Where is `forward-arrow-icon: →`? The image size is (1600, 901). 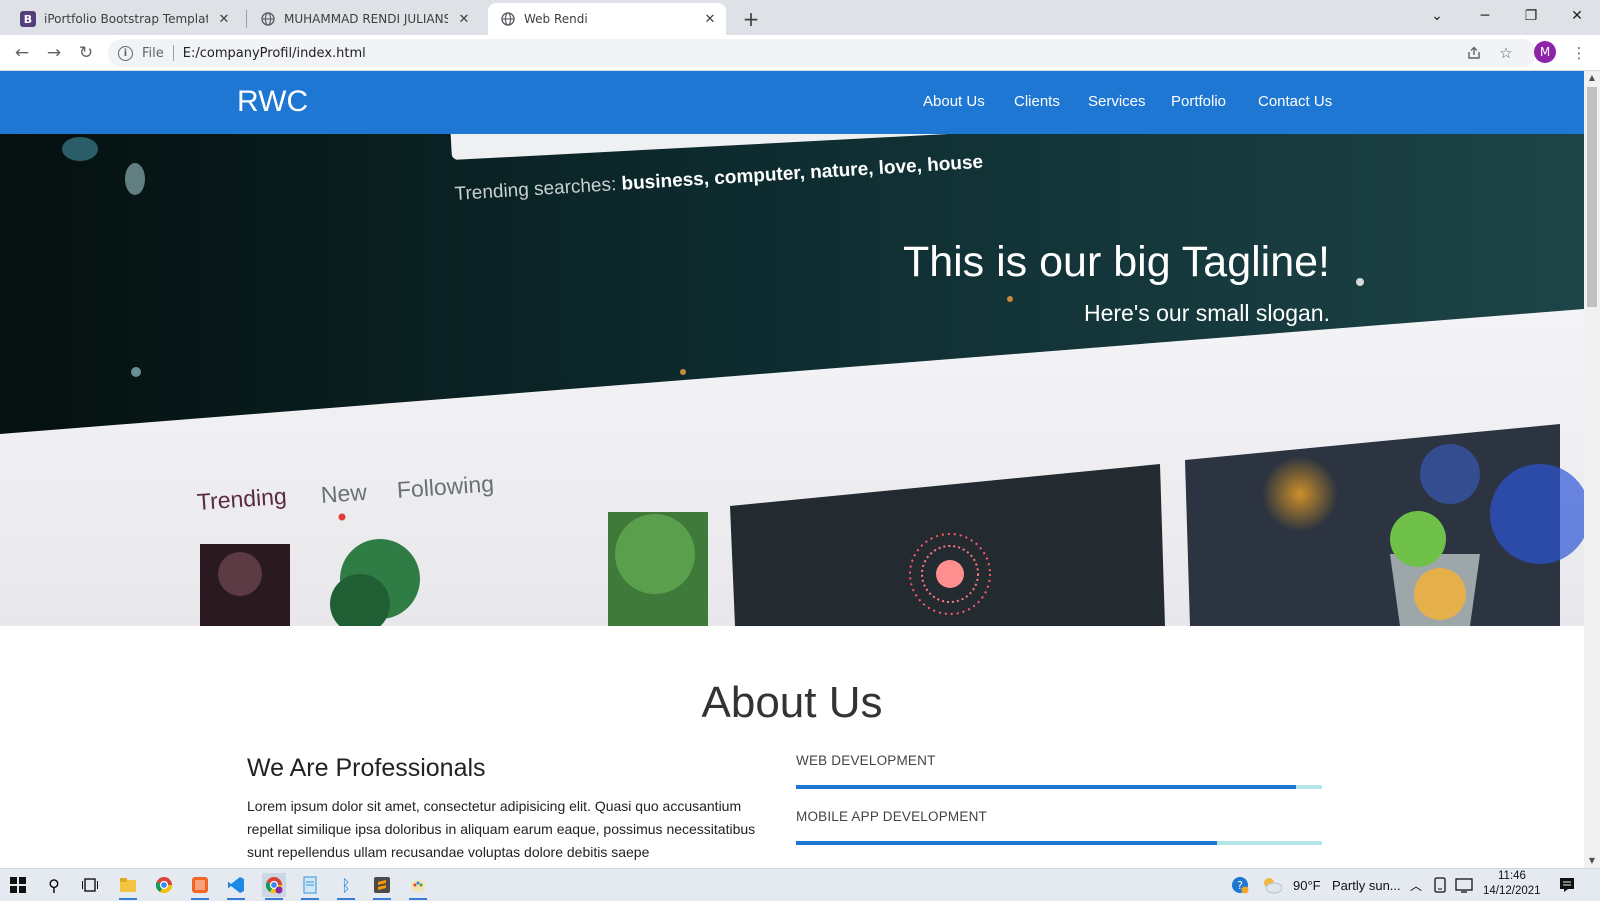 forward-arrow-icon: → is located at coordinates (54, 53).